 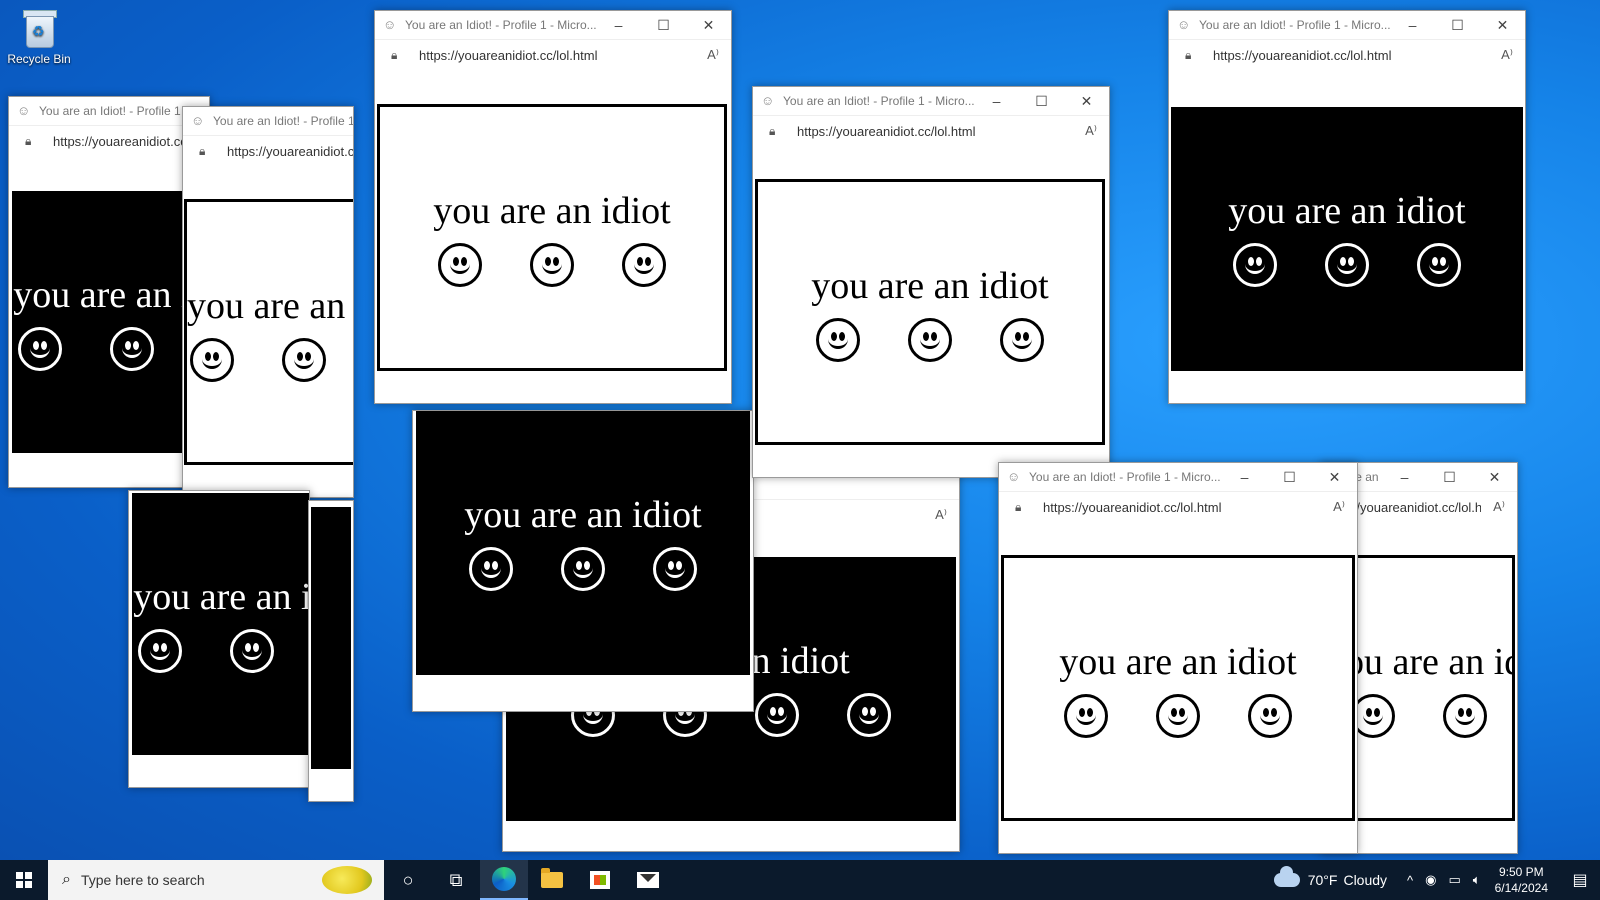 I want to click on volume-muted-icon: 🔈︎, so click(x=1477, y=880).